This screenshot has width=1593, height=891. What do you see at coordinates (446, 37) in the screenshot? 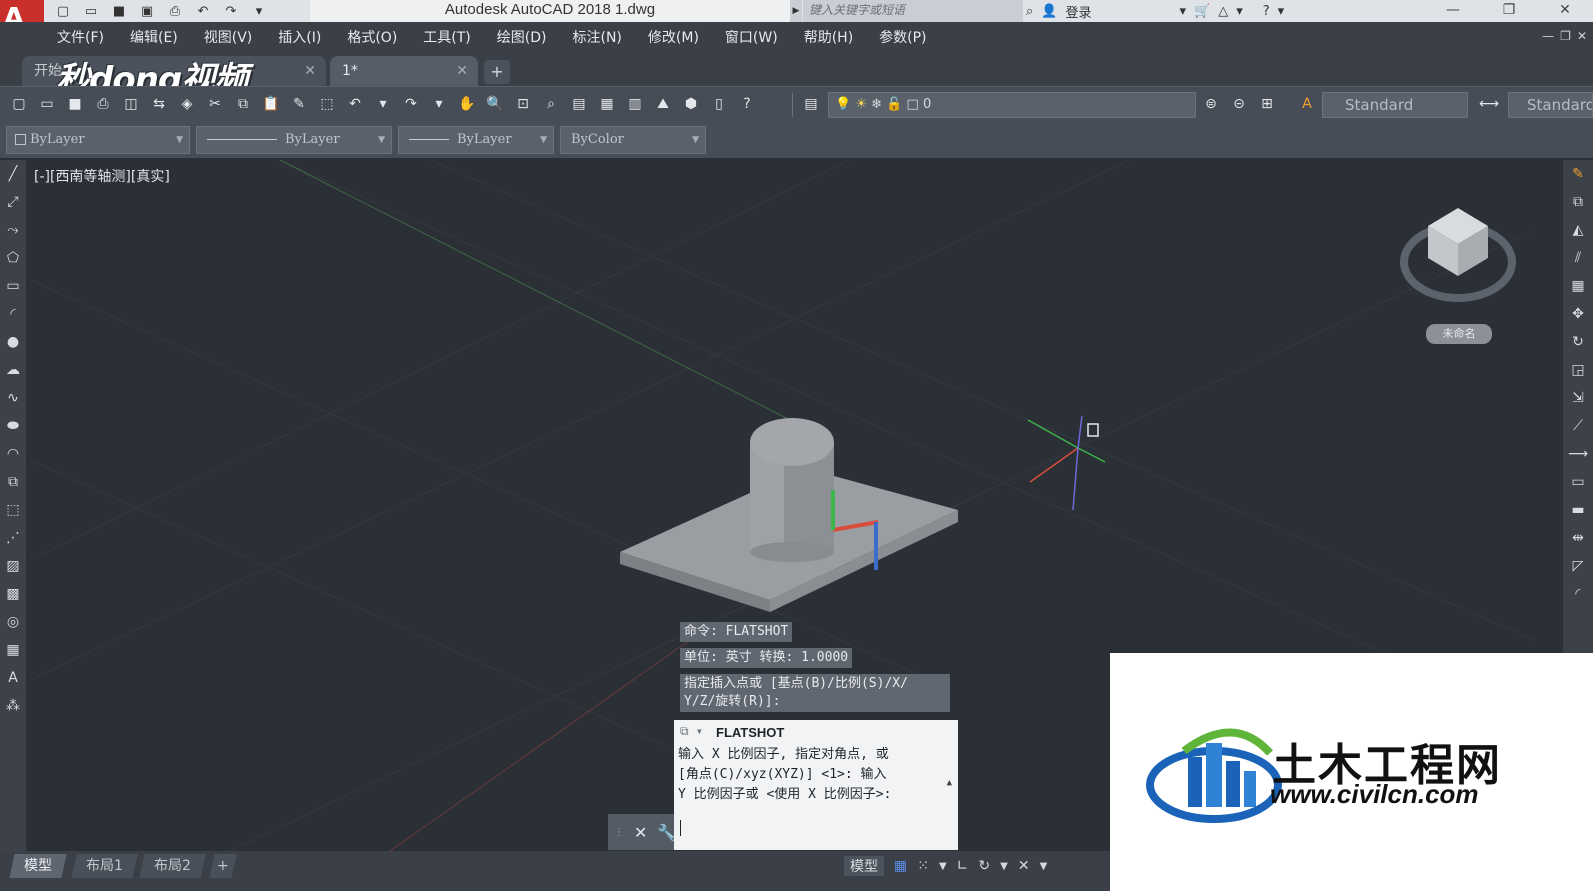
I see `menu-item-5: 工具(T)` at bounding box center [446, 37].